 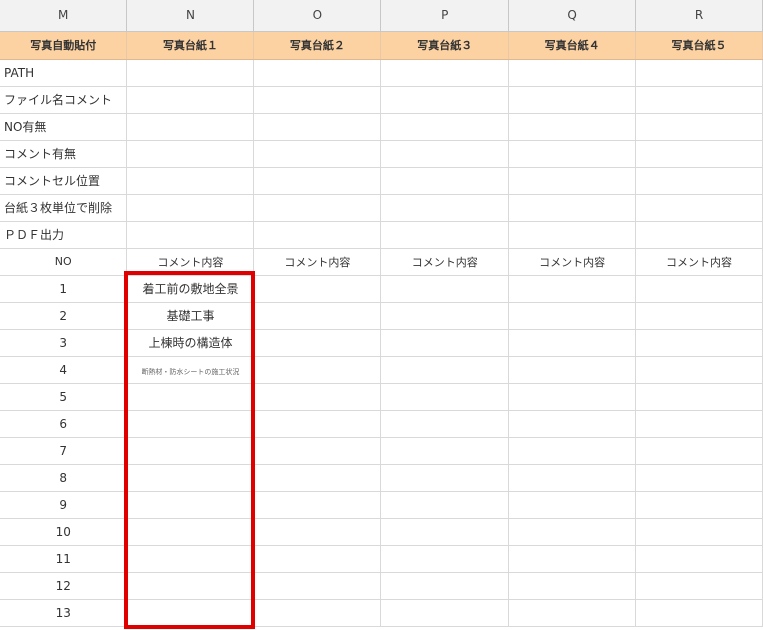 What do you see at coordinates (317, 262) in the screenshot?
I see `comment-header-2: コメント内容` at bounding box center [317, 262].